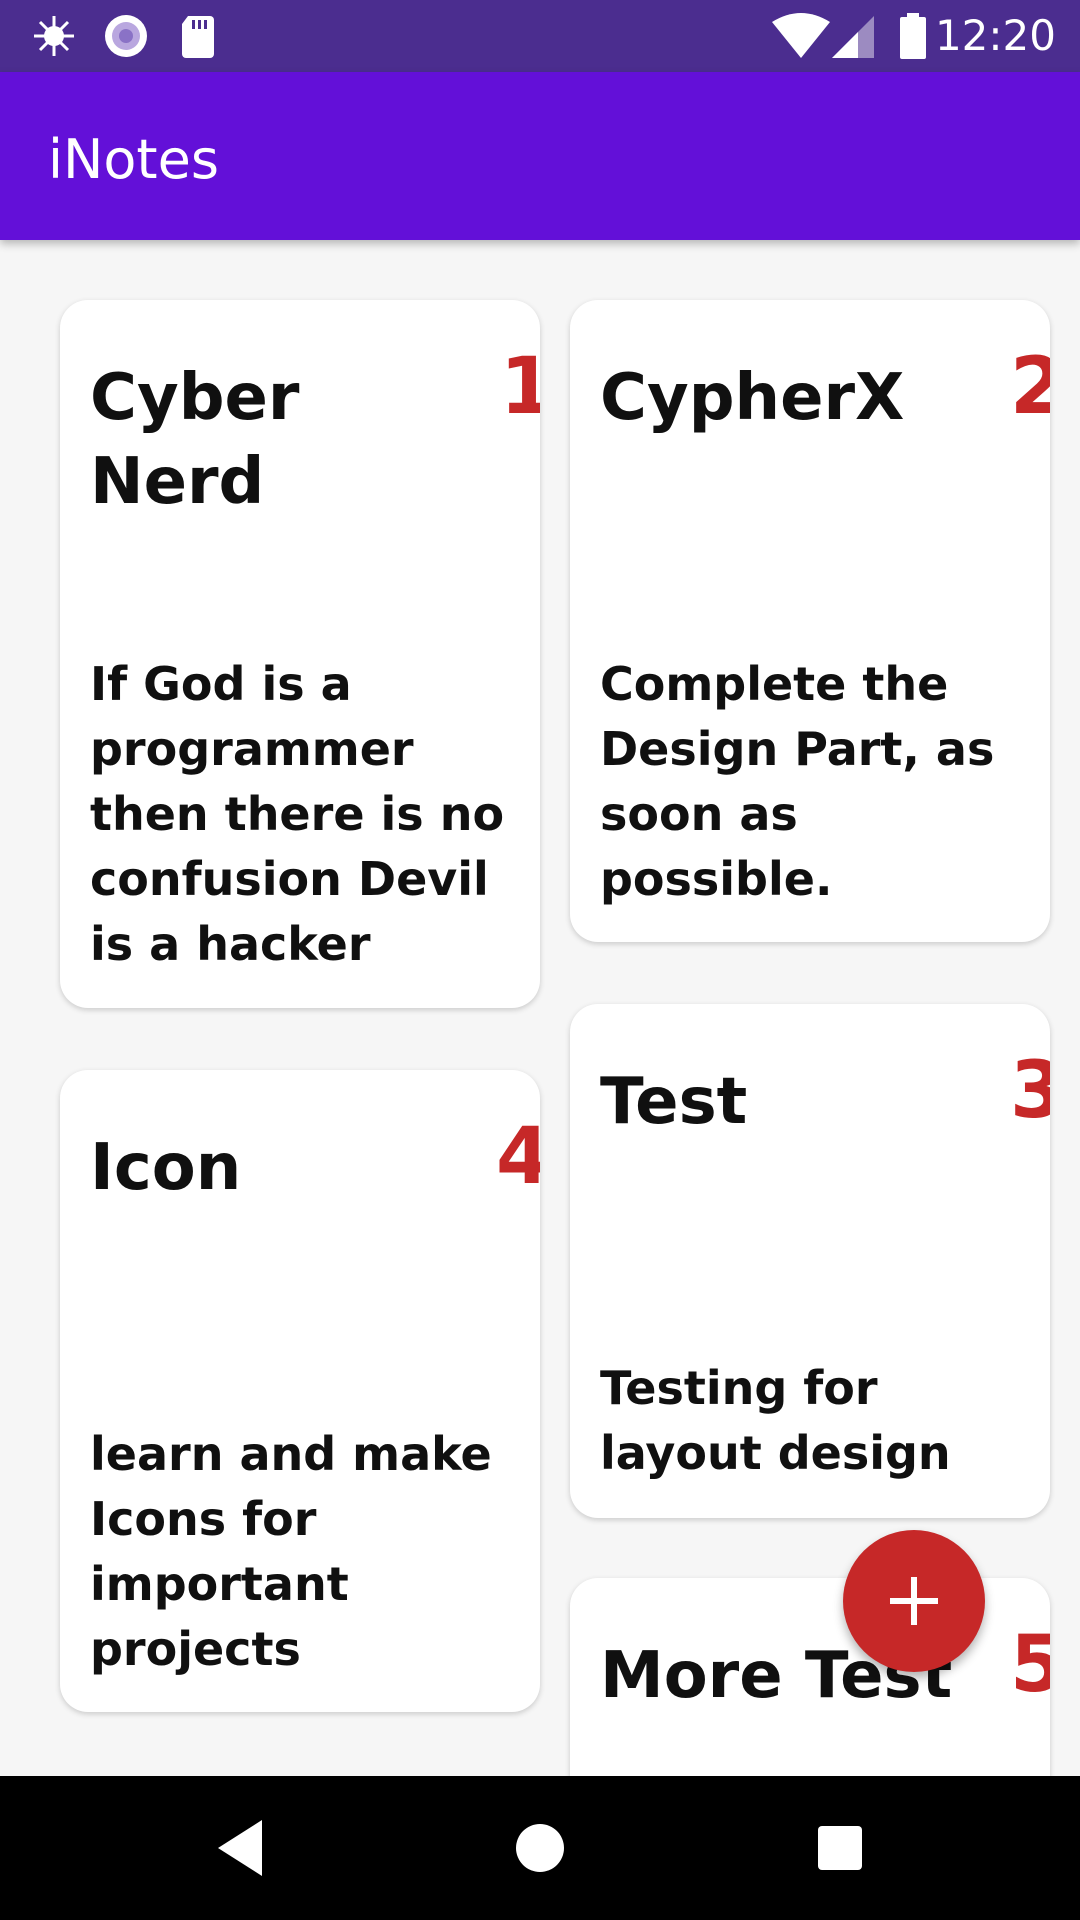  I want to click on app-bar: iNotes, so click(540, 156).